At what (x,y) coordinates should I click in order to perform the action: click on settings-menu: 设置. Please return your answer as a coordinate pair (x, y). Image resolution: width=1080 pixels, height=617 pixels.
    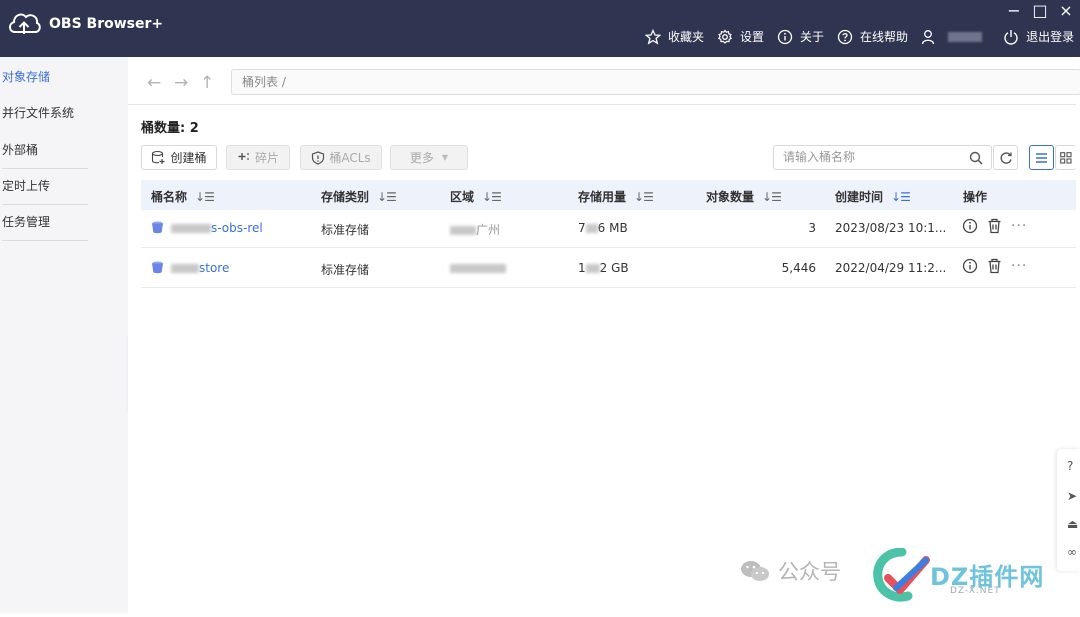
    Looking at the image, I should click on (740, 36).